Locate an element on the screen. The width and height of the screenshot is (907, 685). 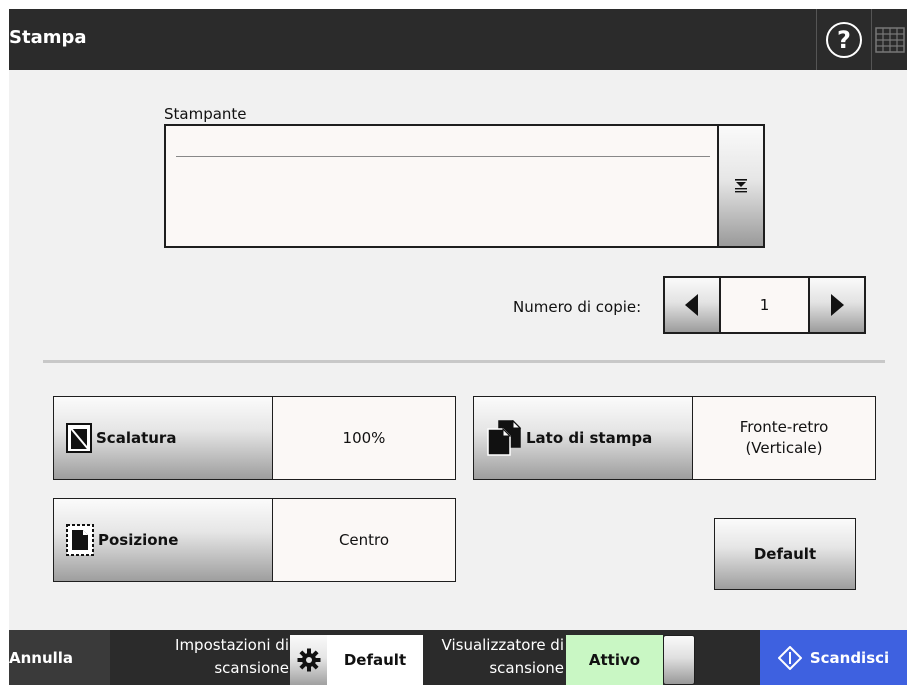
position-label: Posizione is located at coordinates (138, 540).